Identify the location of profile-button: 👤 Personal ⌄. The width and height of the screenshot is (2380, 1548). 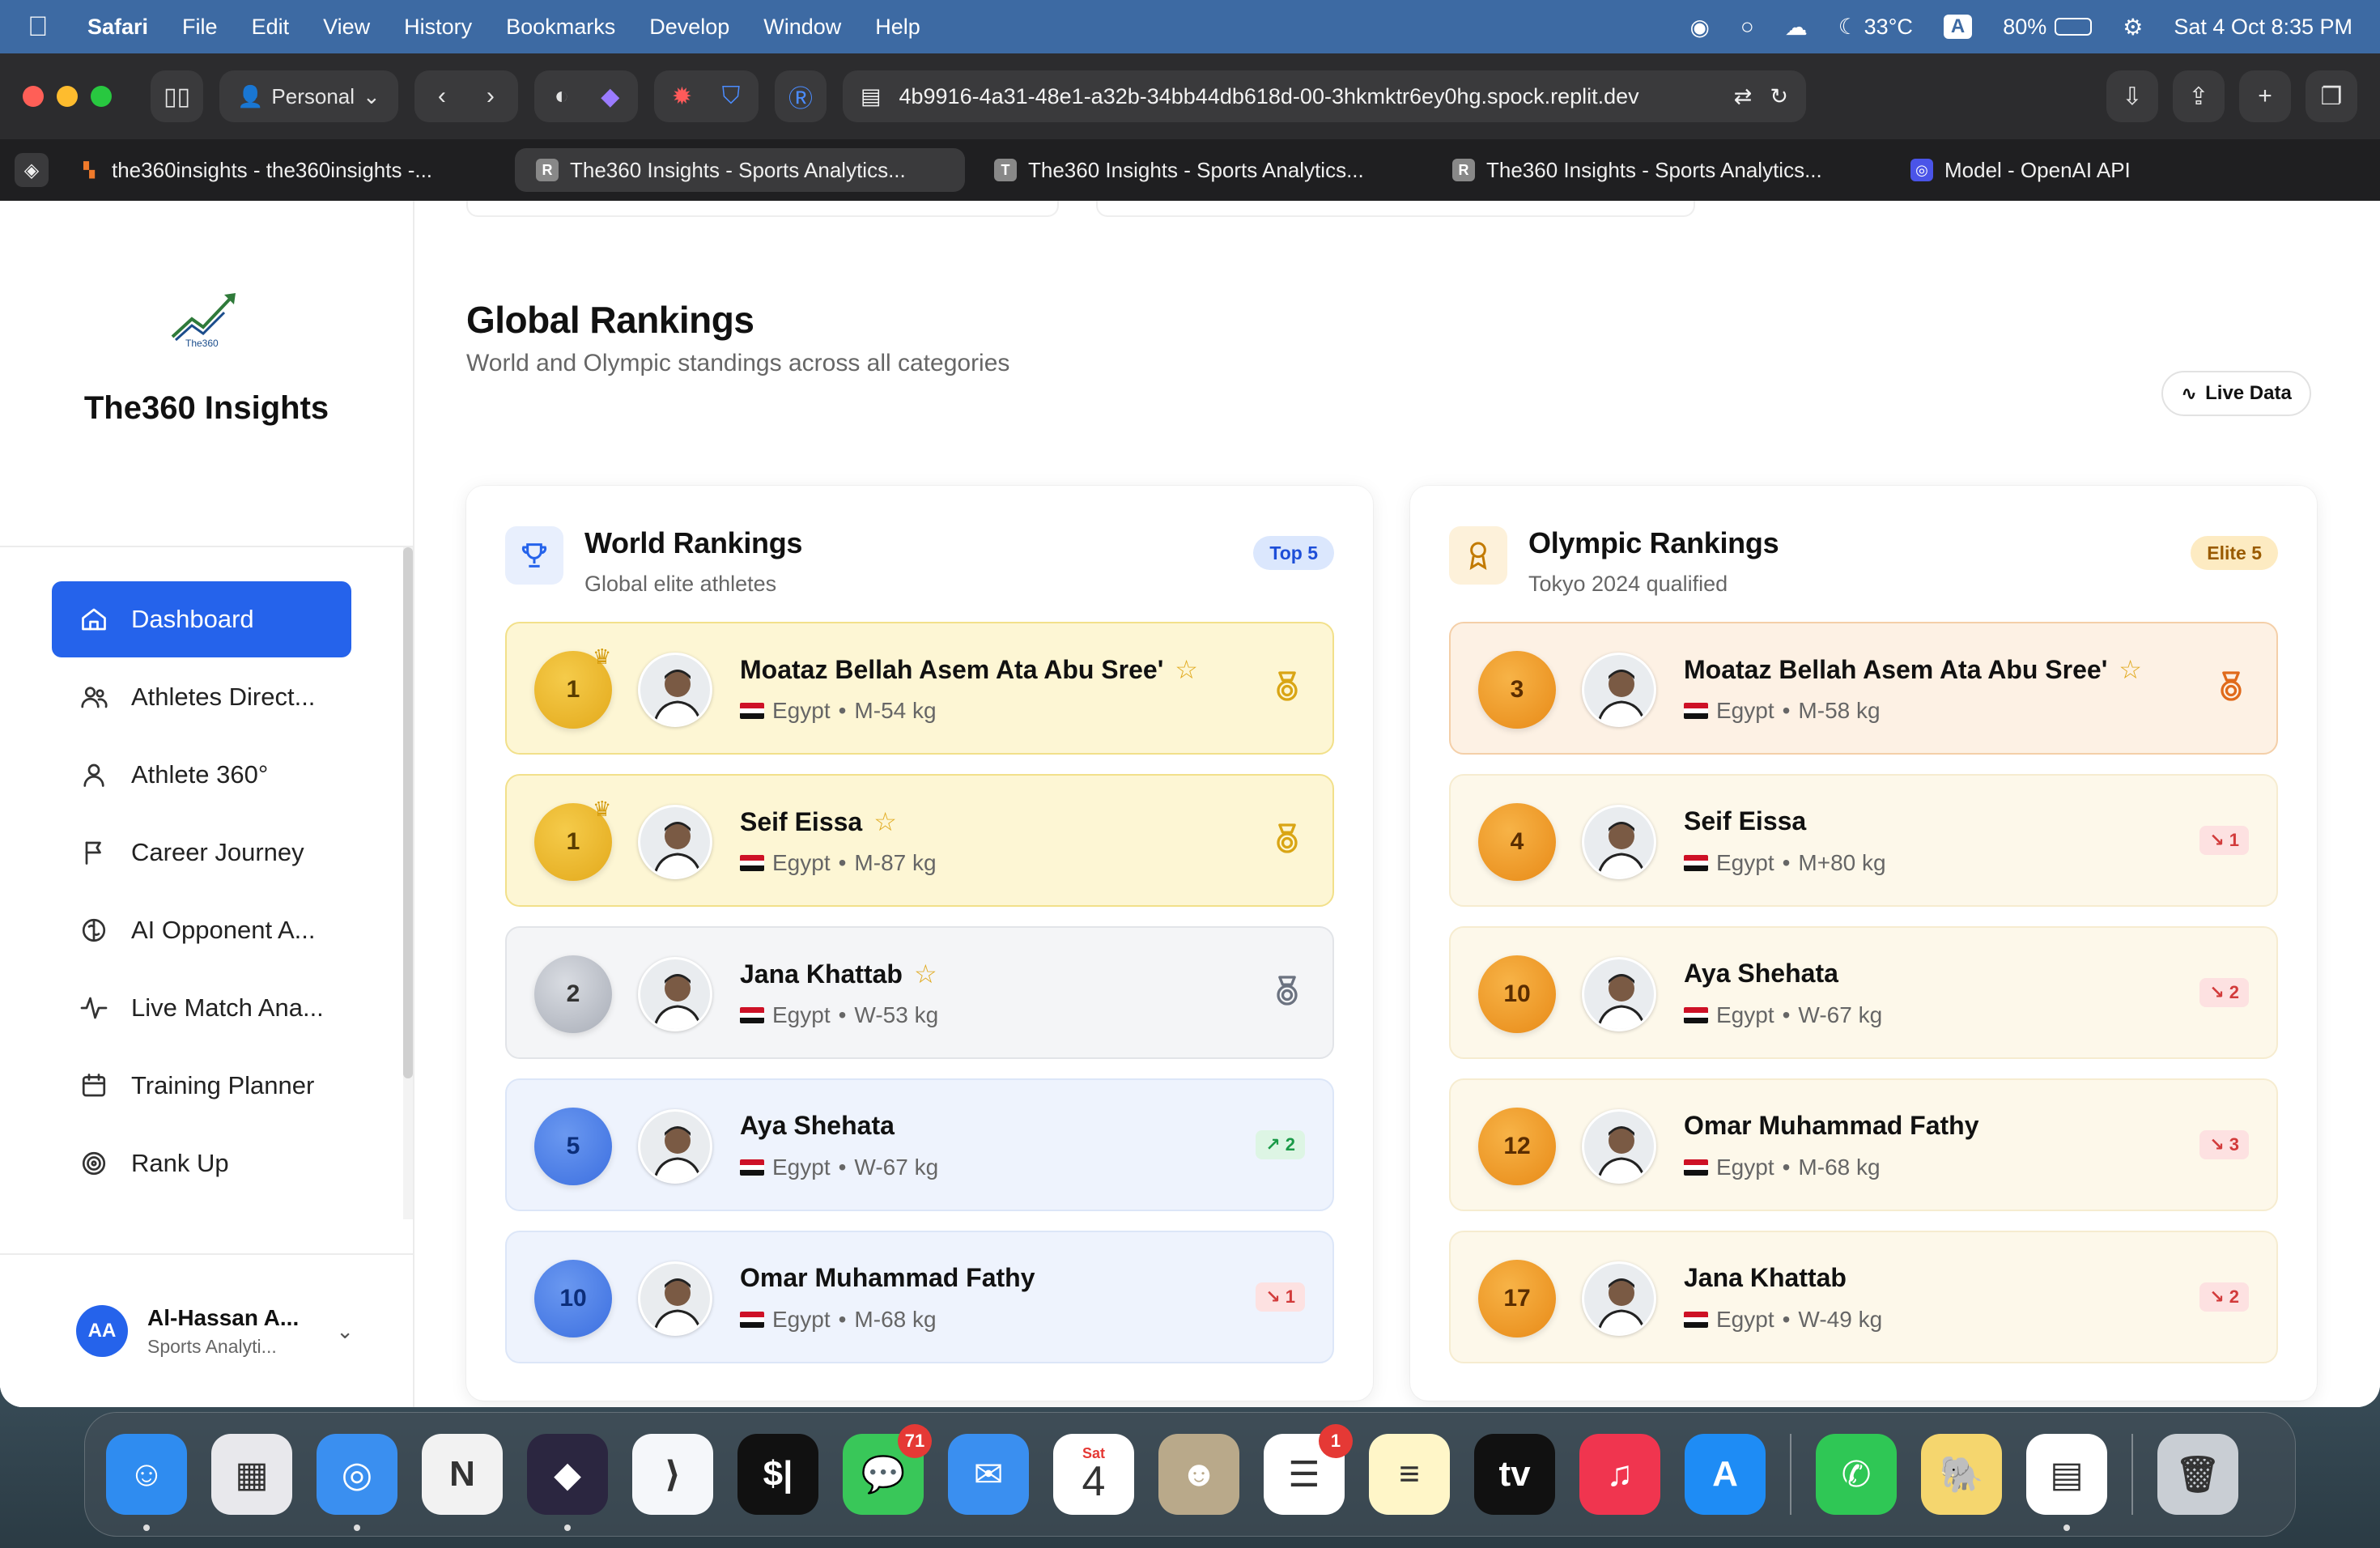
(309, 96).